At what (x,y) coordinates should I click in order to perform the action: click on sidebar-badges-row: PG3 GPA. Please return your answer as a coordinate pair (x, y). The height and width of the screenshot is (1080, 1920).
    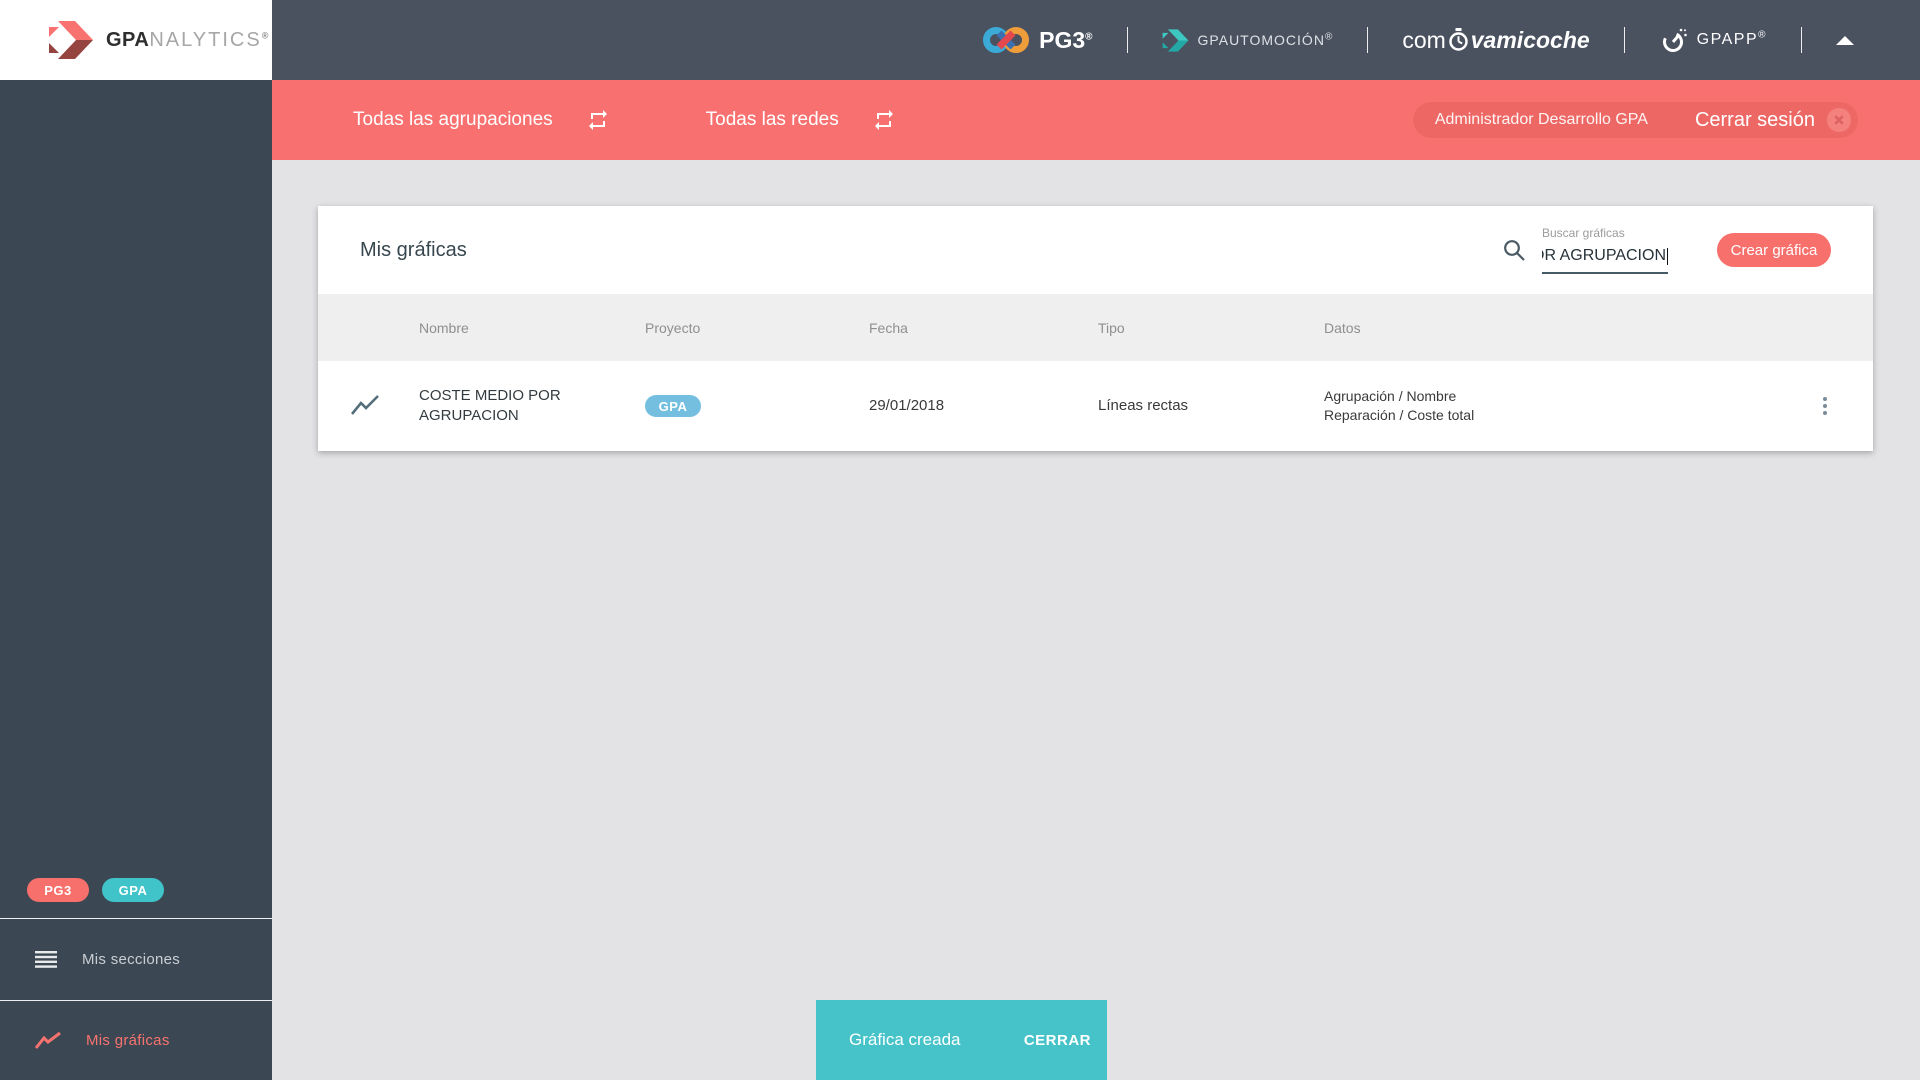
    Looking at the image, I should click on (136, 898).